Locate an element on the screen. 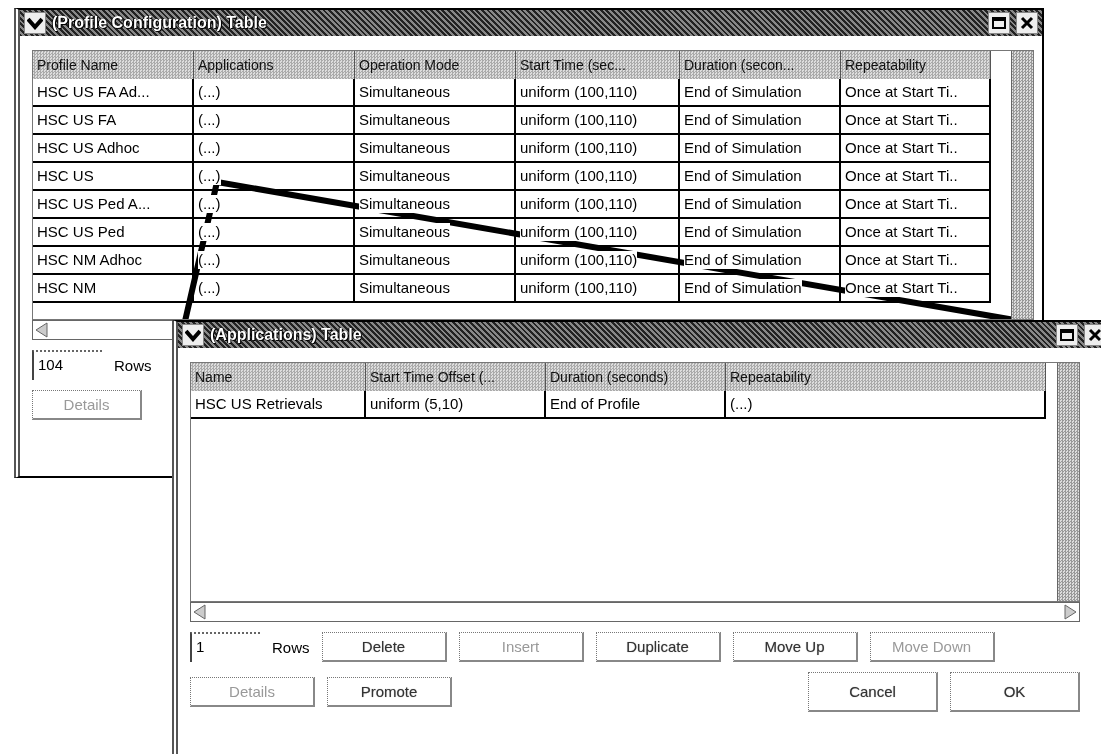  column-header: Operation Mode is located at coordinates (435, 65).